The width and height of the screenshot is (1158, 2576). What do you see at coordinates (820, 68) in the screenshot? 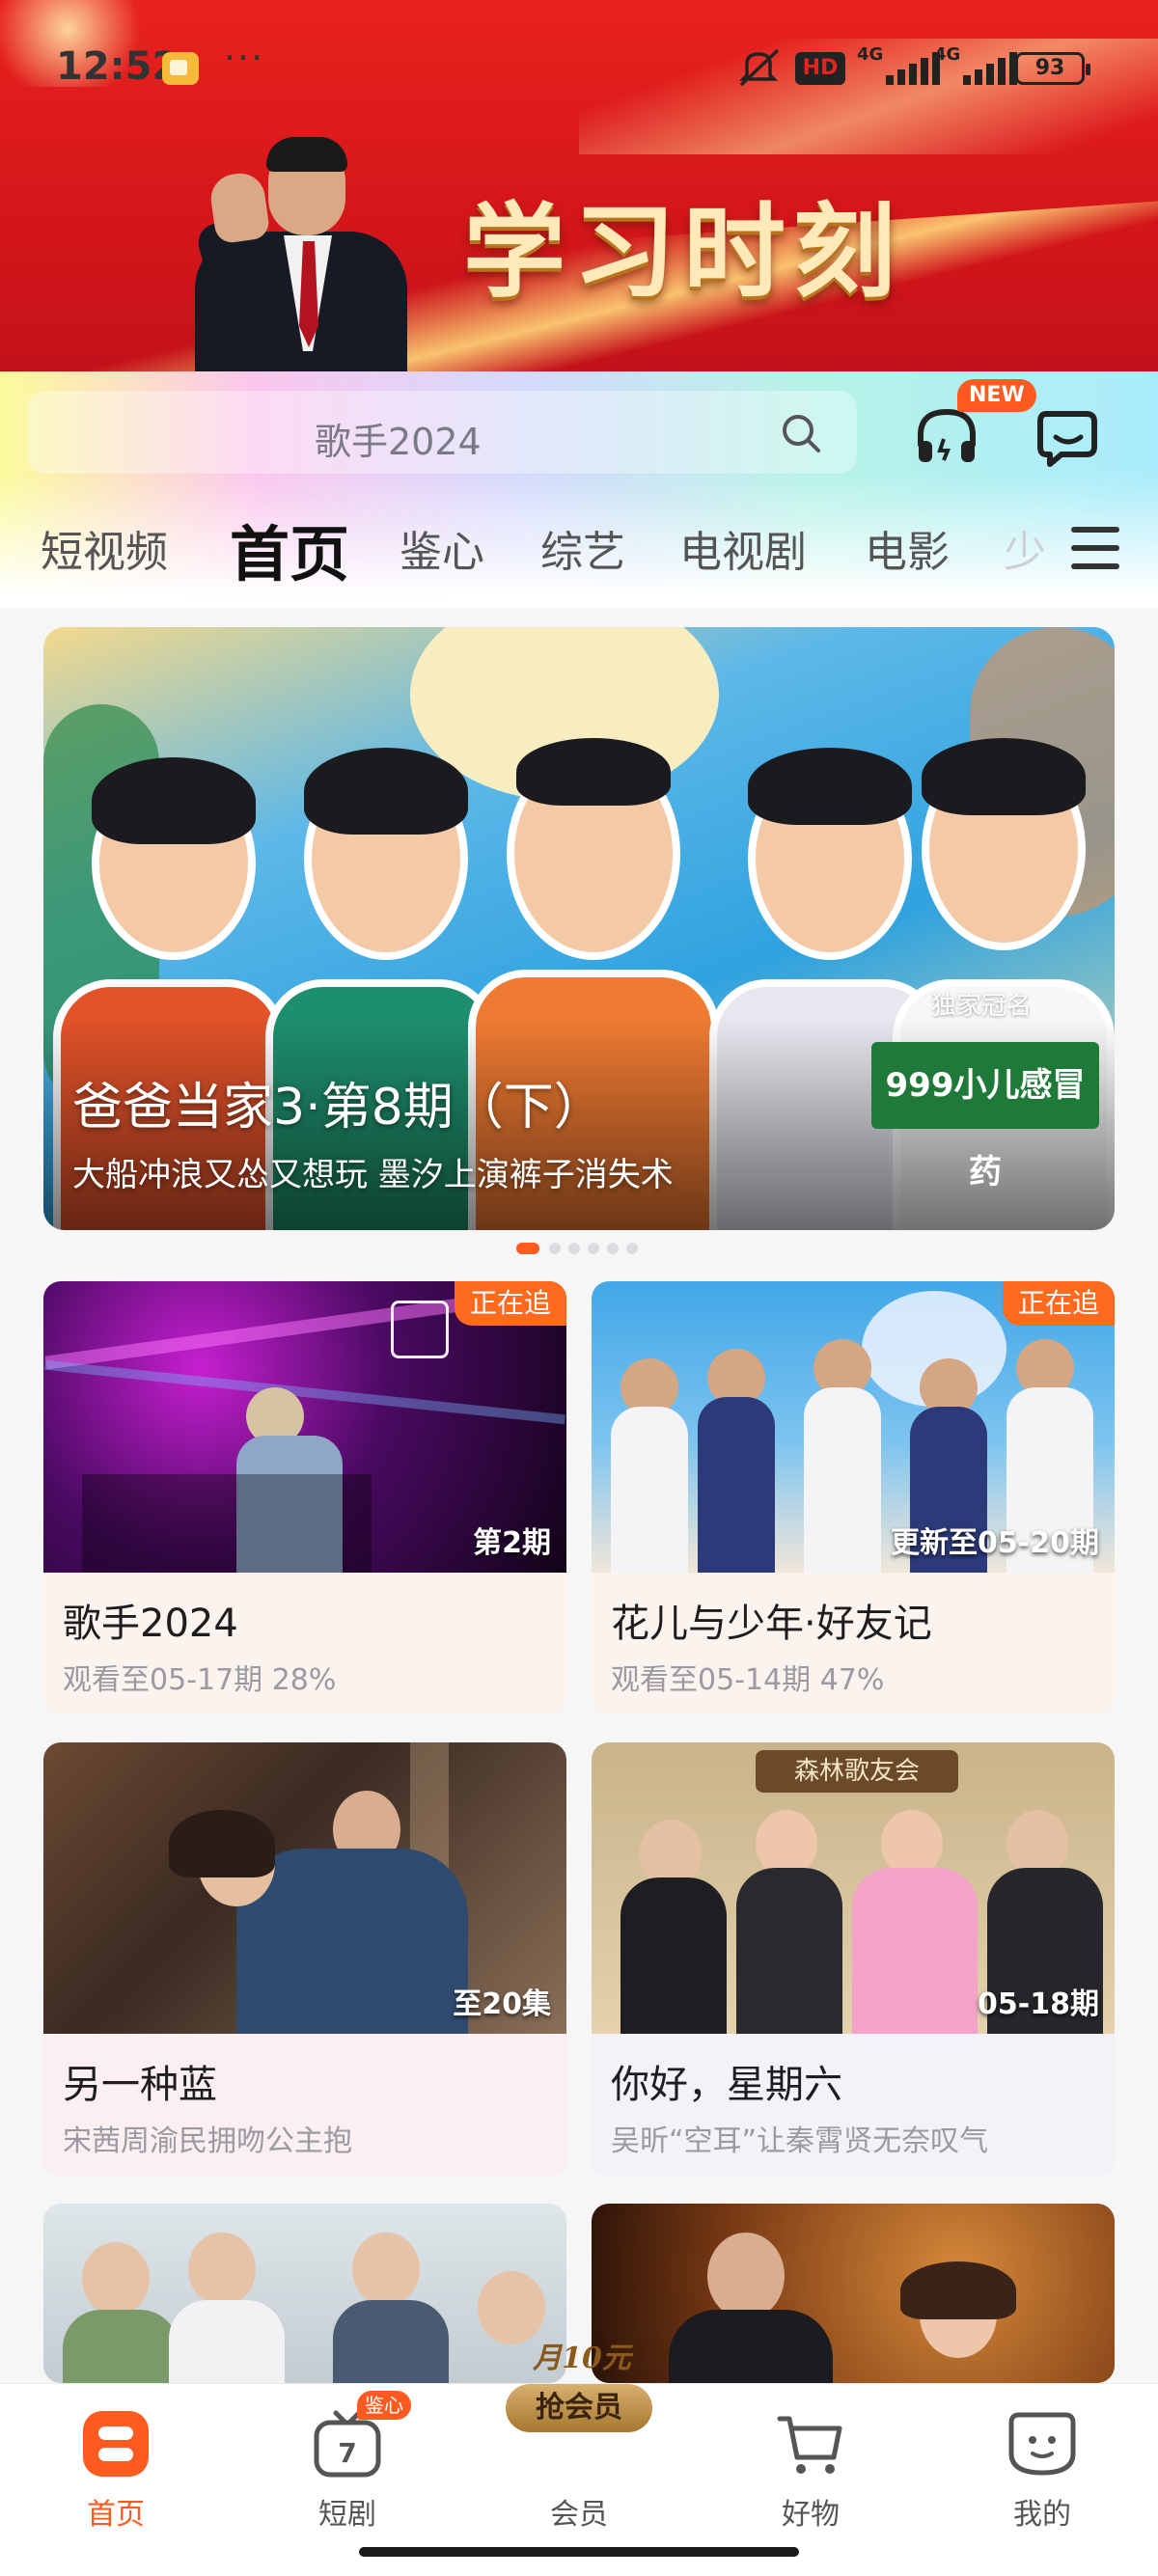
I see `hd-voice-icon: HD` at bounding box center [820, 68].